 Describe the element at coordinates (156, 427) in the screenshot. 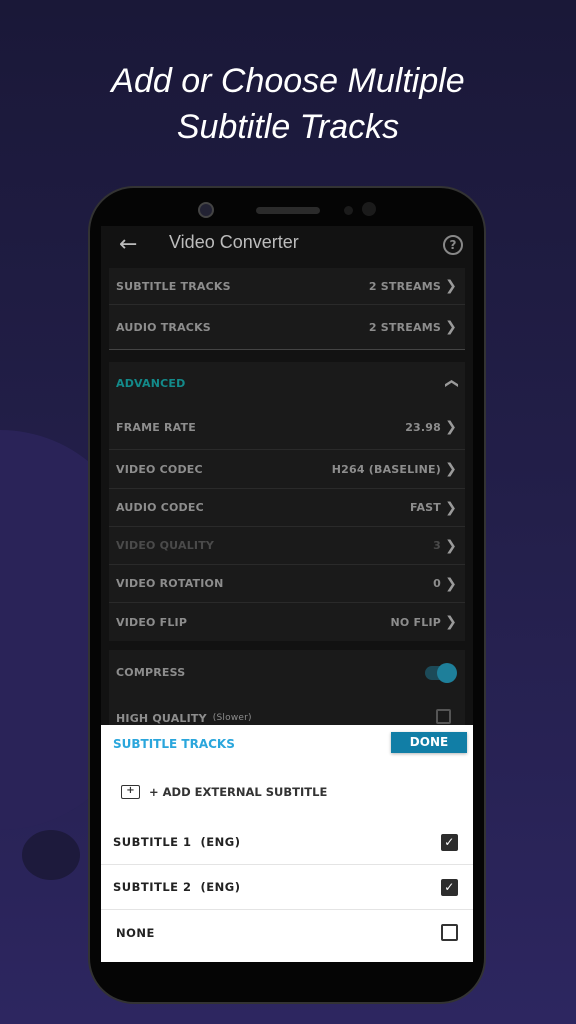

I see `row-label: FRAME RATE` at that location.